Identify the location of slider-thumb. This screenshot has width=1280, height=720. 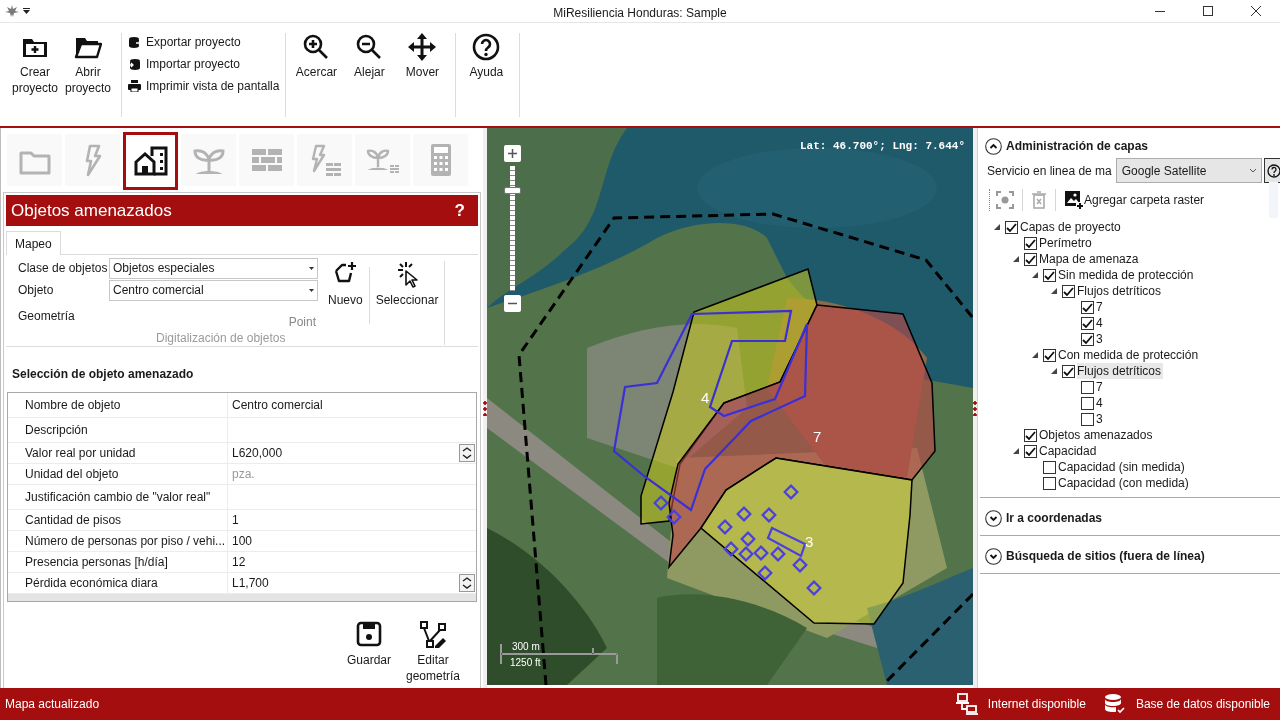
(512, 190).